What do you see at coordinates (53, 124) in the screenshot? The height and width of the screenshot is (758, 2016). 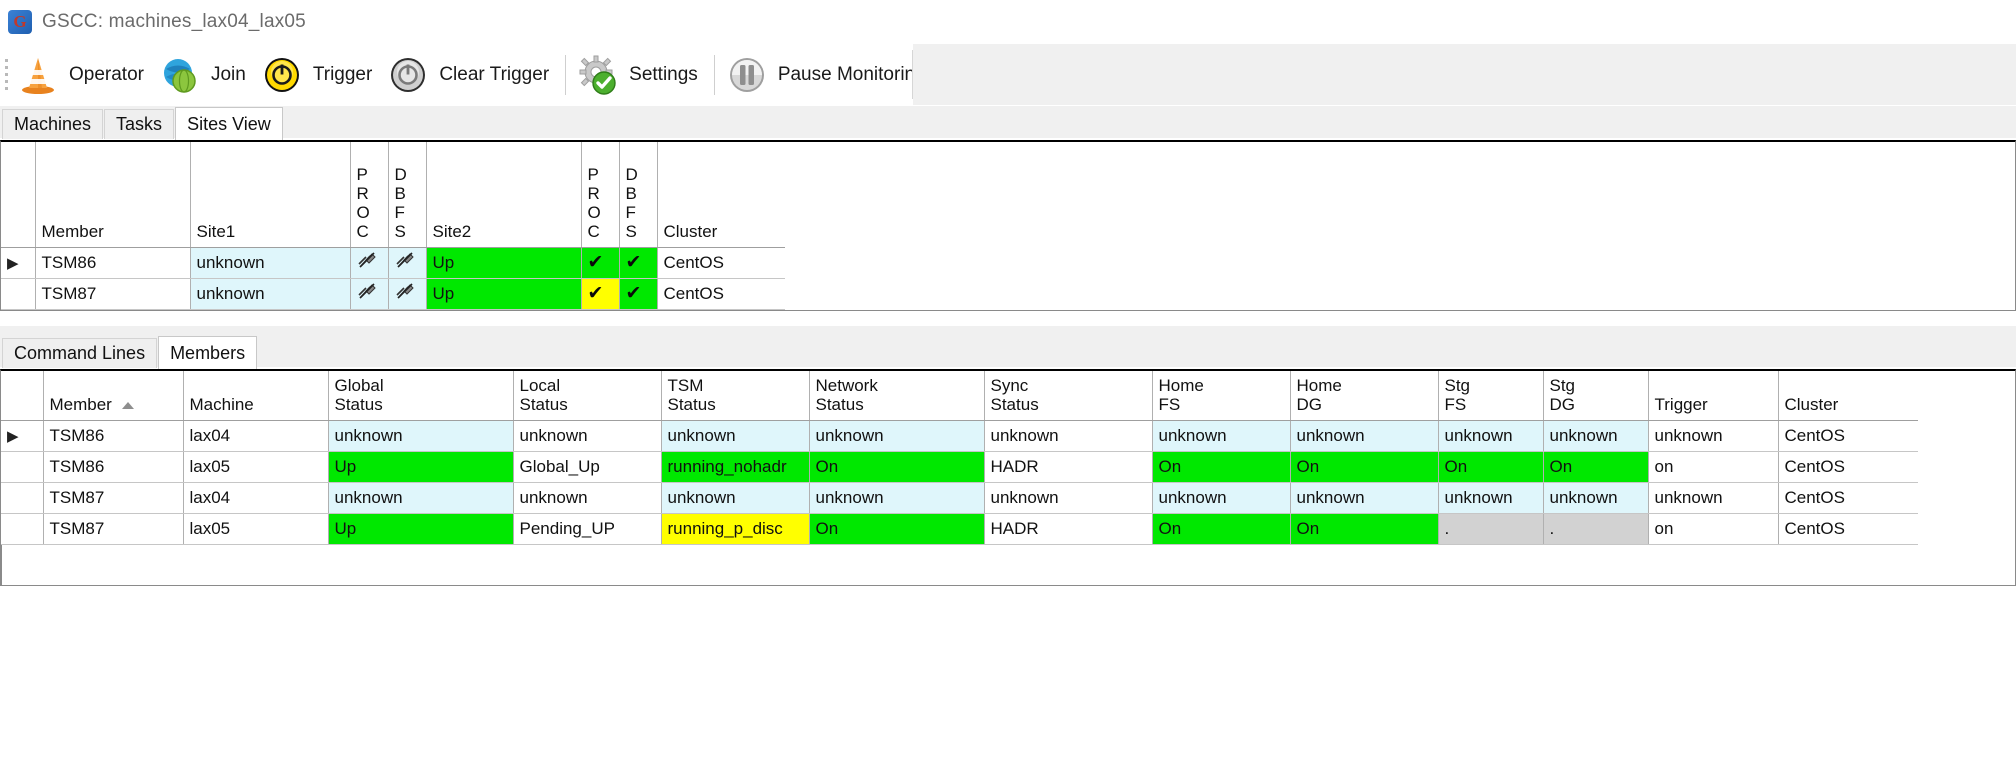 I see `tab-machines: Machines` at bounding box center [53, 124].